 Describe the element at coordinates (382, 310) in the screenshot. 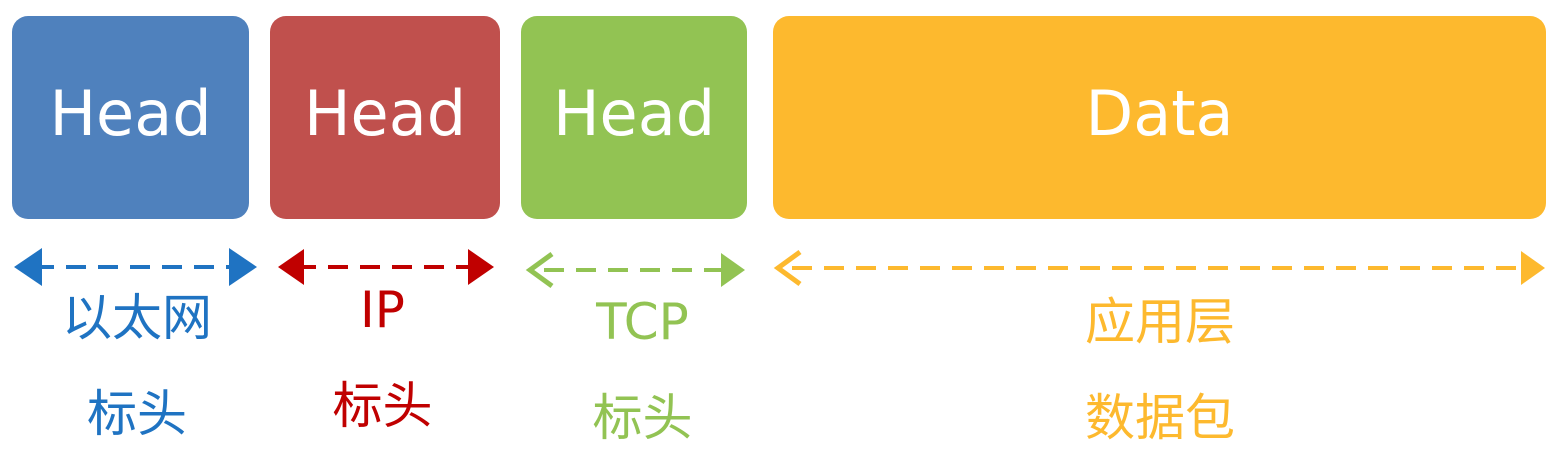

I see `ip-header-label-line1: IP` at that location.